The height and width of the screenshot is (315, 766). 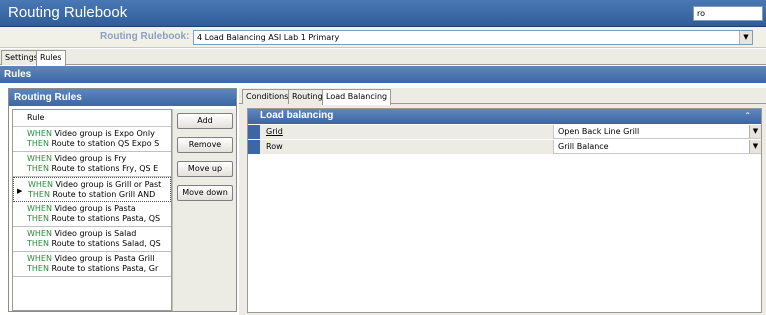 What do you see at coordinates (104, 143) in the screenshot?
I see `rule-action: Route to station QS Expo S` at bounding box center [104, 143].